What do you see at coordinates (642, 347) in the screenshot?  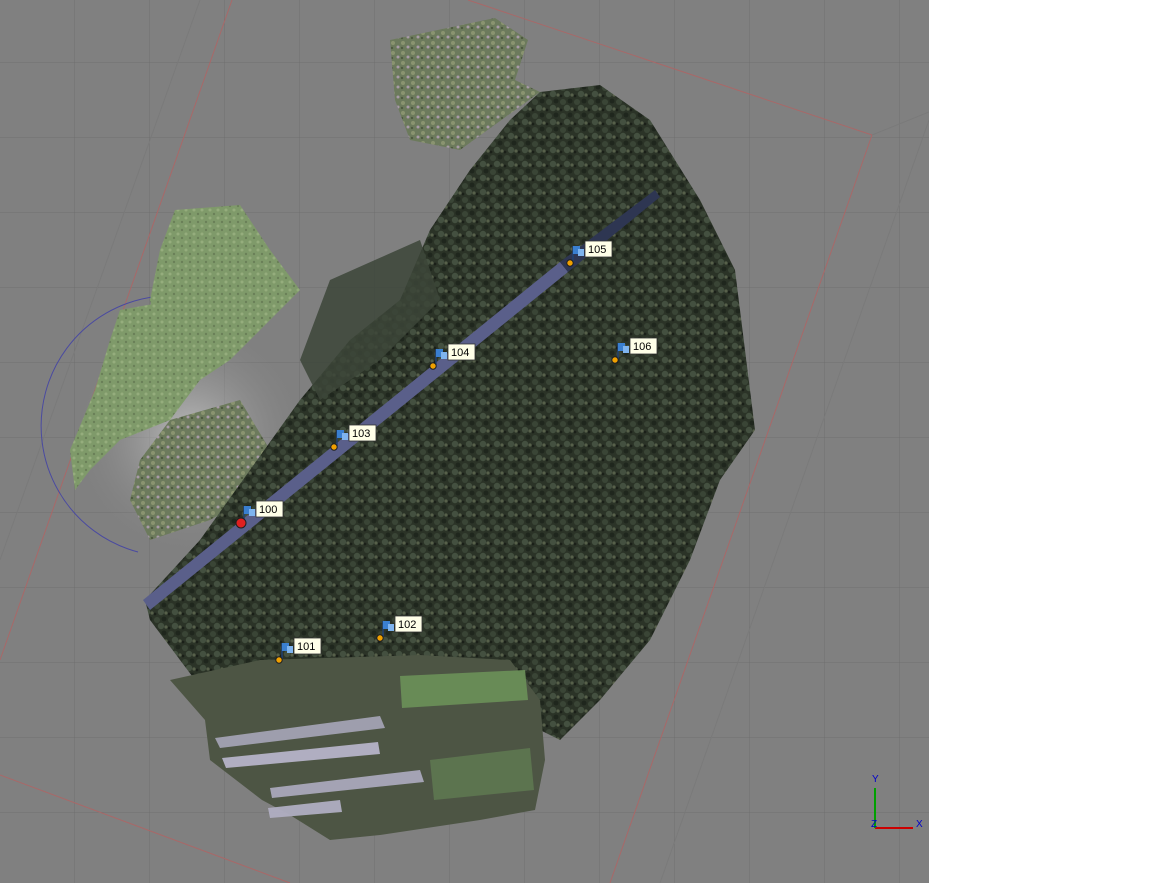 I see `marker-label: 106` at bounding box center [642, 347].